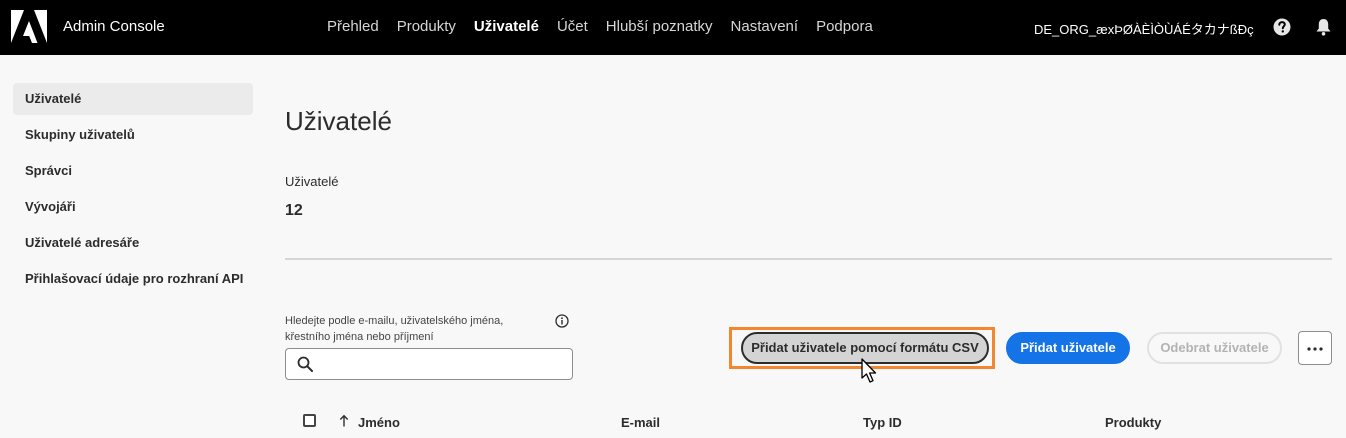  What do you see at coordinates (1323, 27) in the screenshot?
I see `bell-icon` at bounding box center [1323, 27].